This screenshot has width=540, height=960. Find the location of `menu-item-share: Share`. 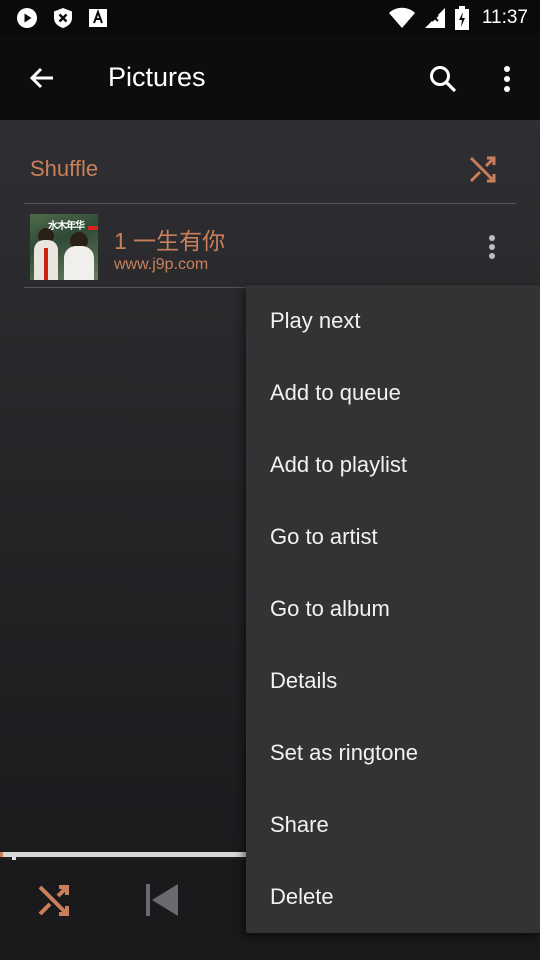

menu-item-share: Share is located at coordinates (393, 825).